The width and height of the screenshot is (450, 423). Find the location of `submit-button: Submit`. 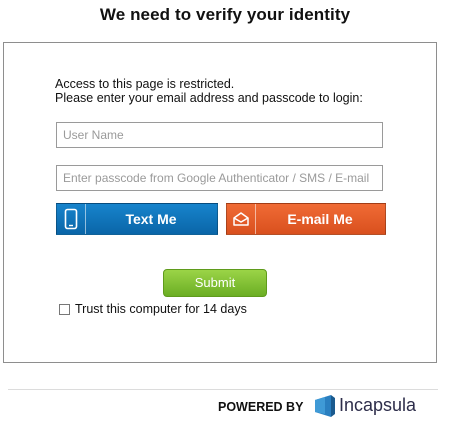

submit-button: Submit is located at coordinates (215, 283).